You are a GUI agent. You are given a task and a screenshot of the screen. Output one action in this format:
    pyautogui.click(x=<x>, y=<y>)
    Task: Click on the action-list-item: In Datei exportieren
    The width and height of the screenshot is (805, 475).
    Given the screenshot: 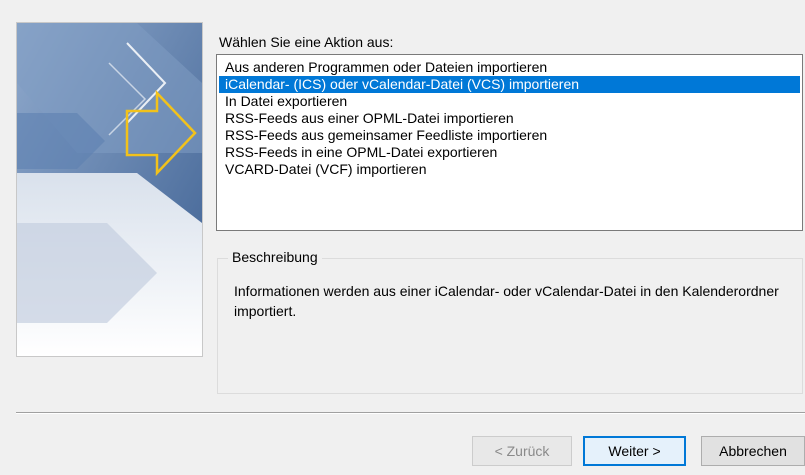 What is the action you would take?
    pyautogui.click(x=509, y=101)
    